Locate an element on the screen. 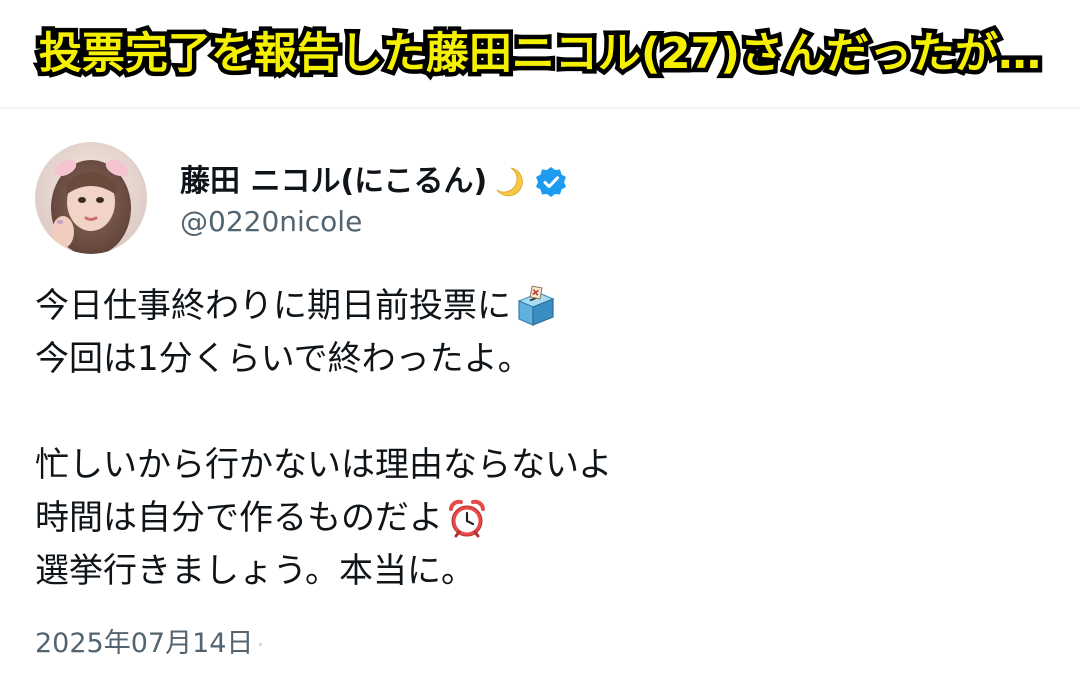 The width and height of the screenshot is (1080, 686). tweet-line: 時間は自分で作るものだよ is located at coordinates (545, 518).